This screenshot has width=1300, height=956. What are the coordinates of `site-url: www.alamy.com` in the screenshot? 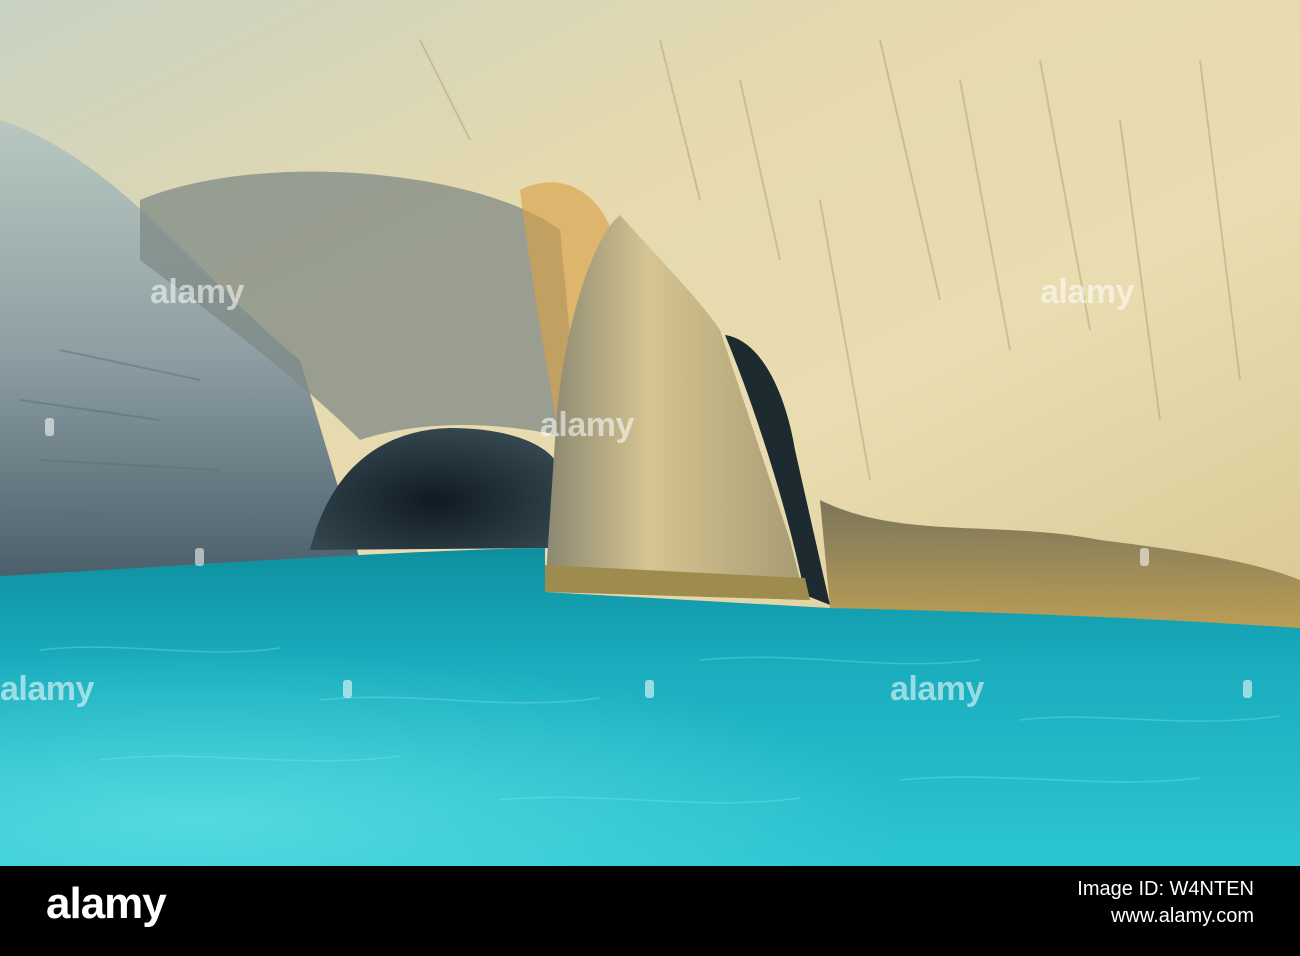 It's located at (1182, 916).